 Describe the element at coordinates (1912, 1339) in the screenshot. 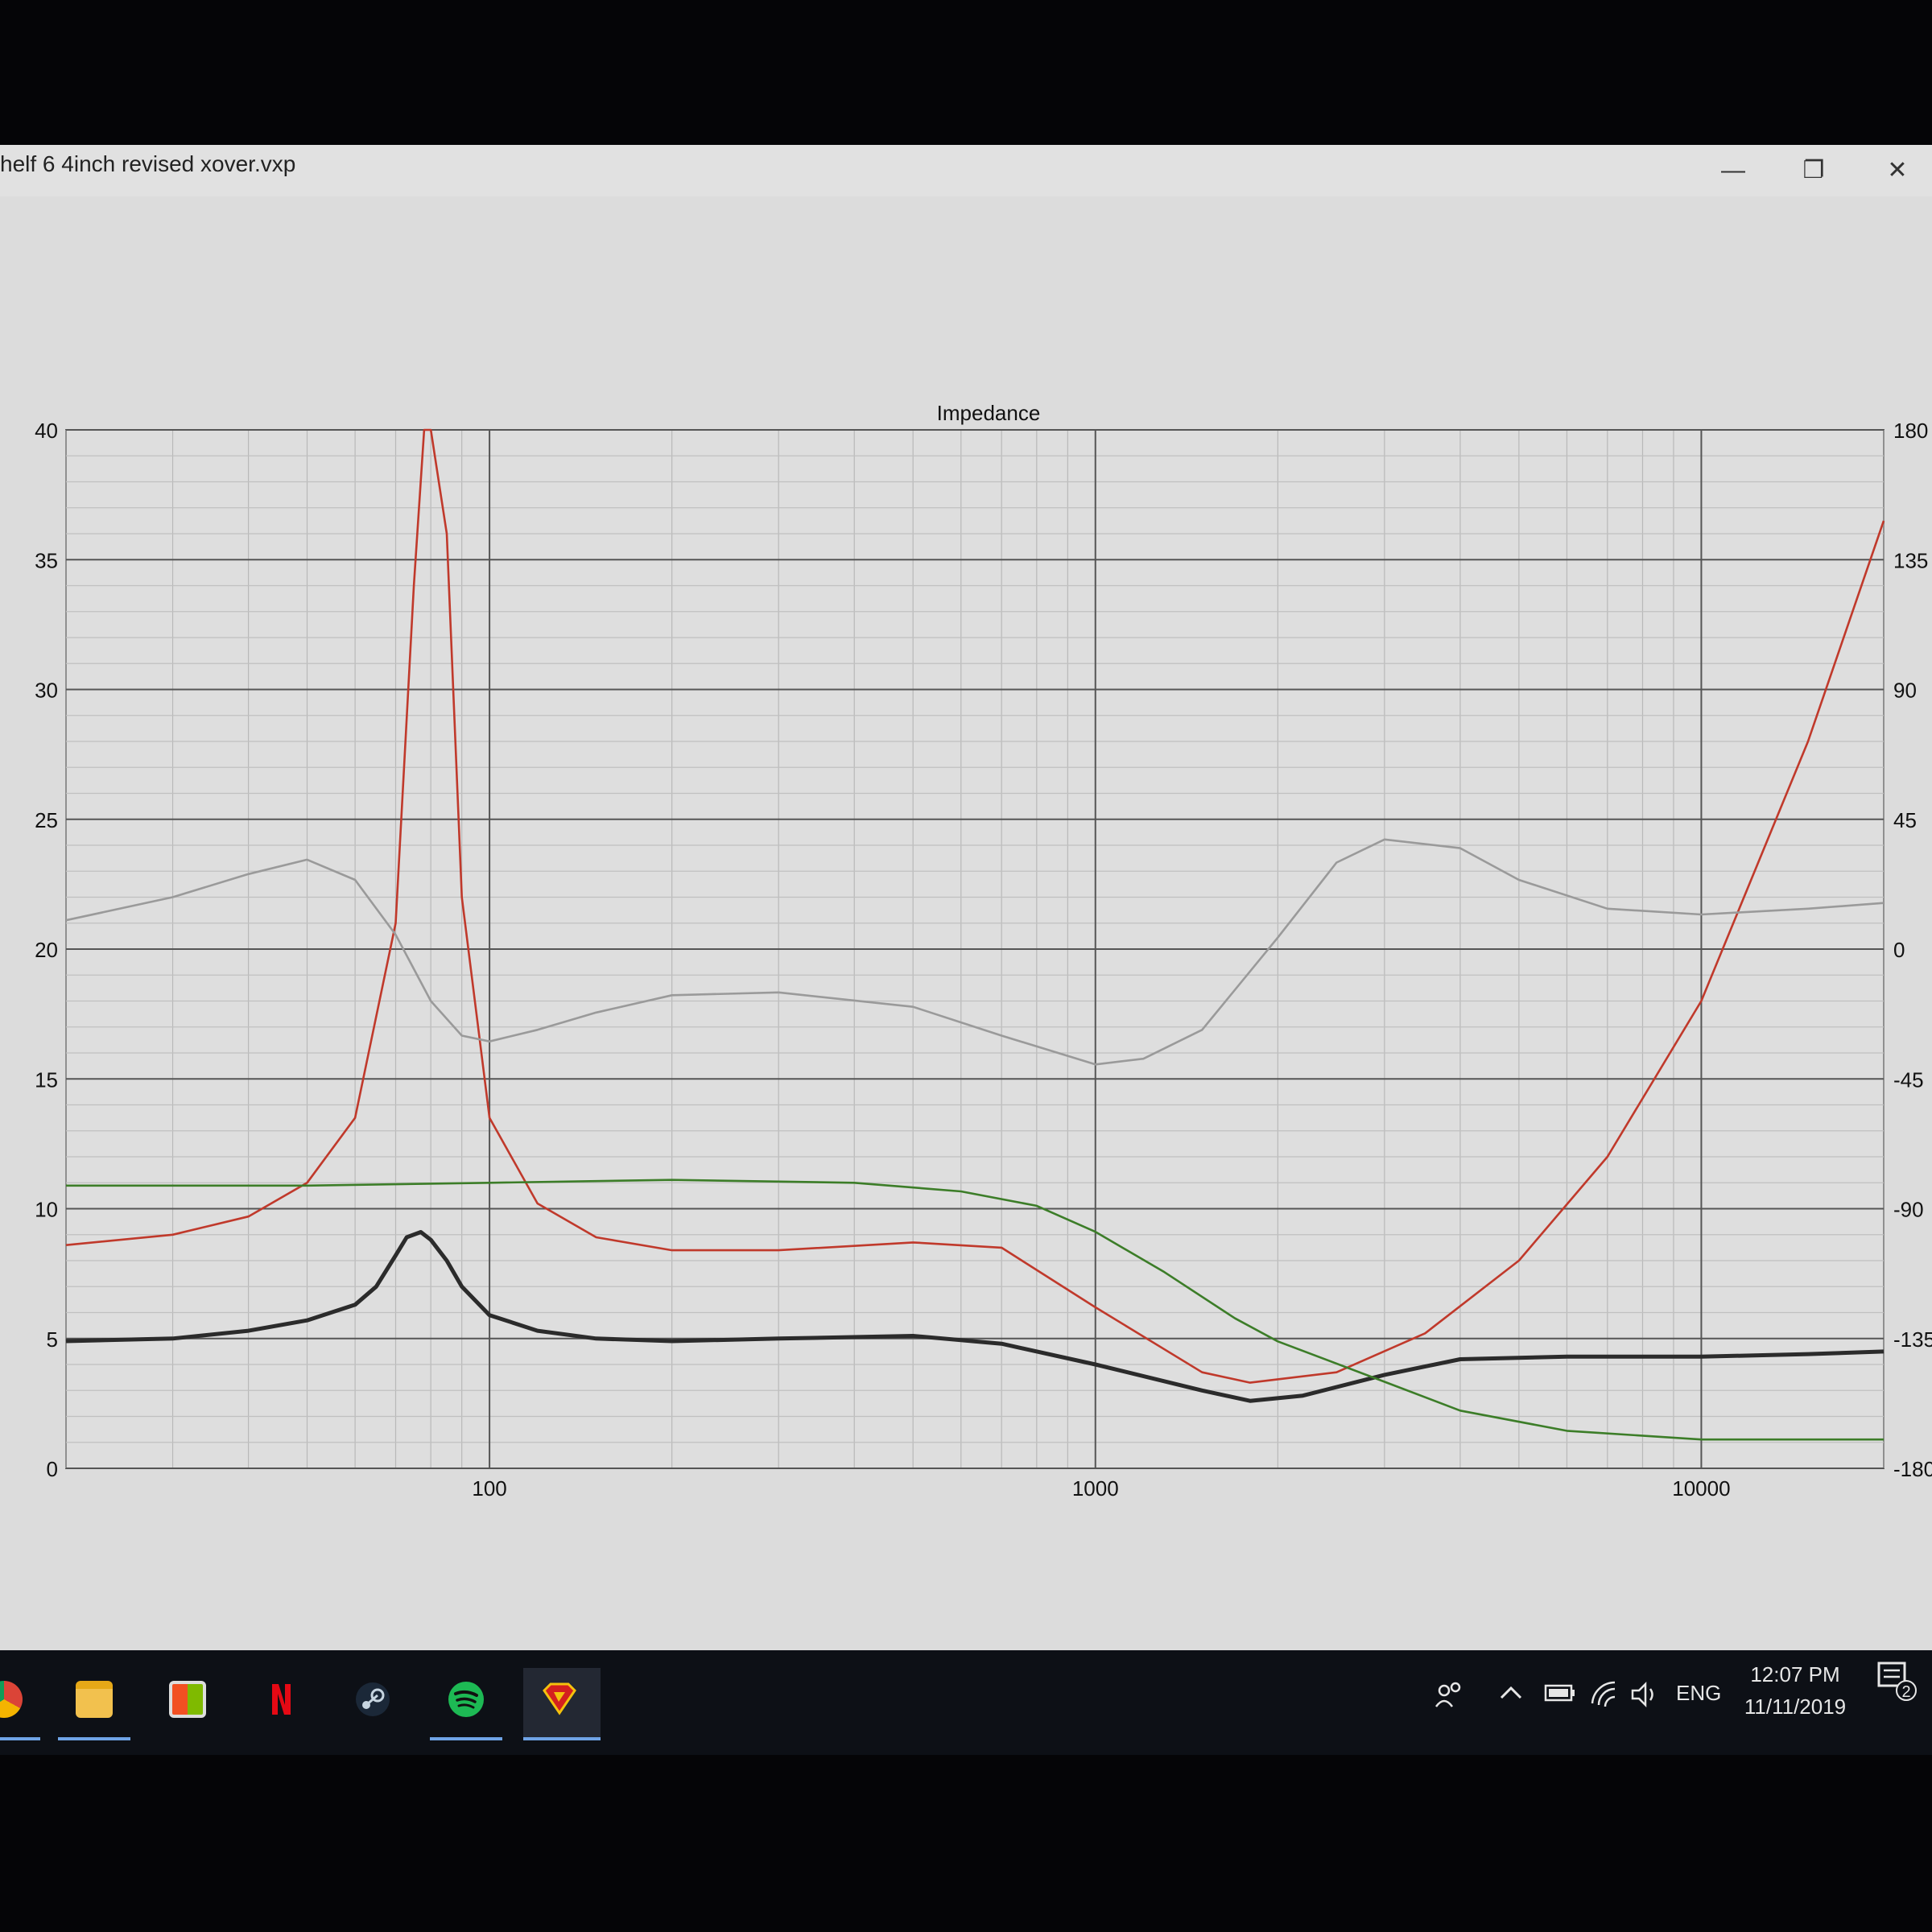

I see `y2-tick-label: -135` at that location.